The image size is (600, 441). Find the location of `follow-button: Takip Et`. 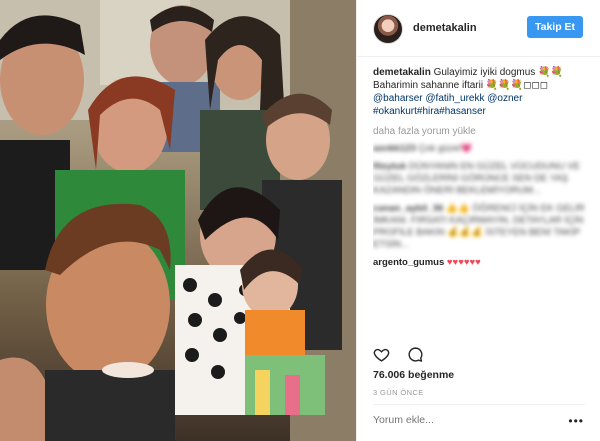

follow-button: Takip Et is located at coordinates (555, 27).